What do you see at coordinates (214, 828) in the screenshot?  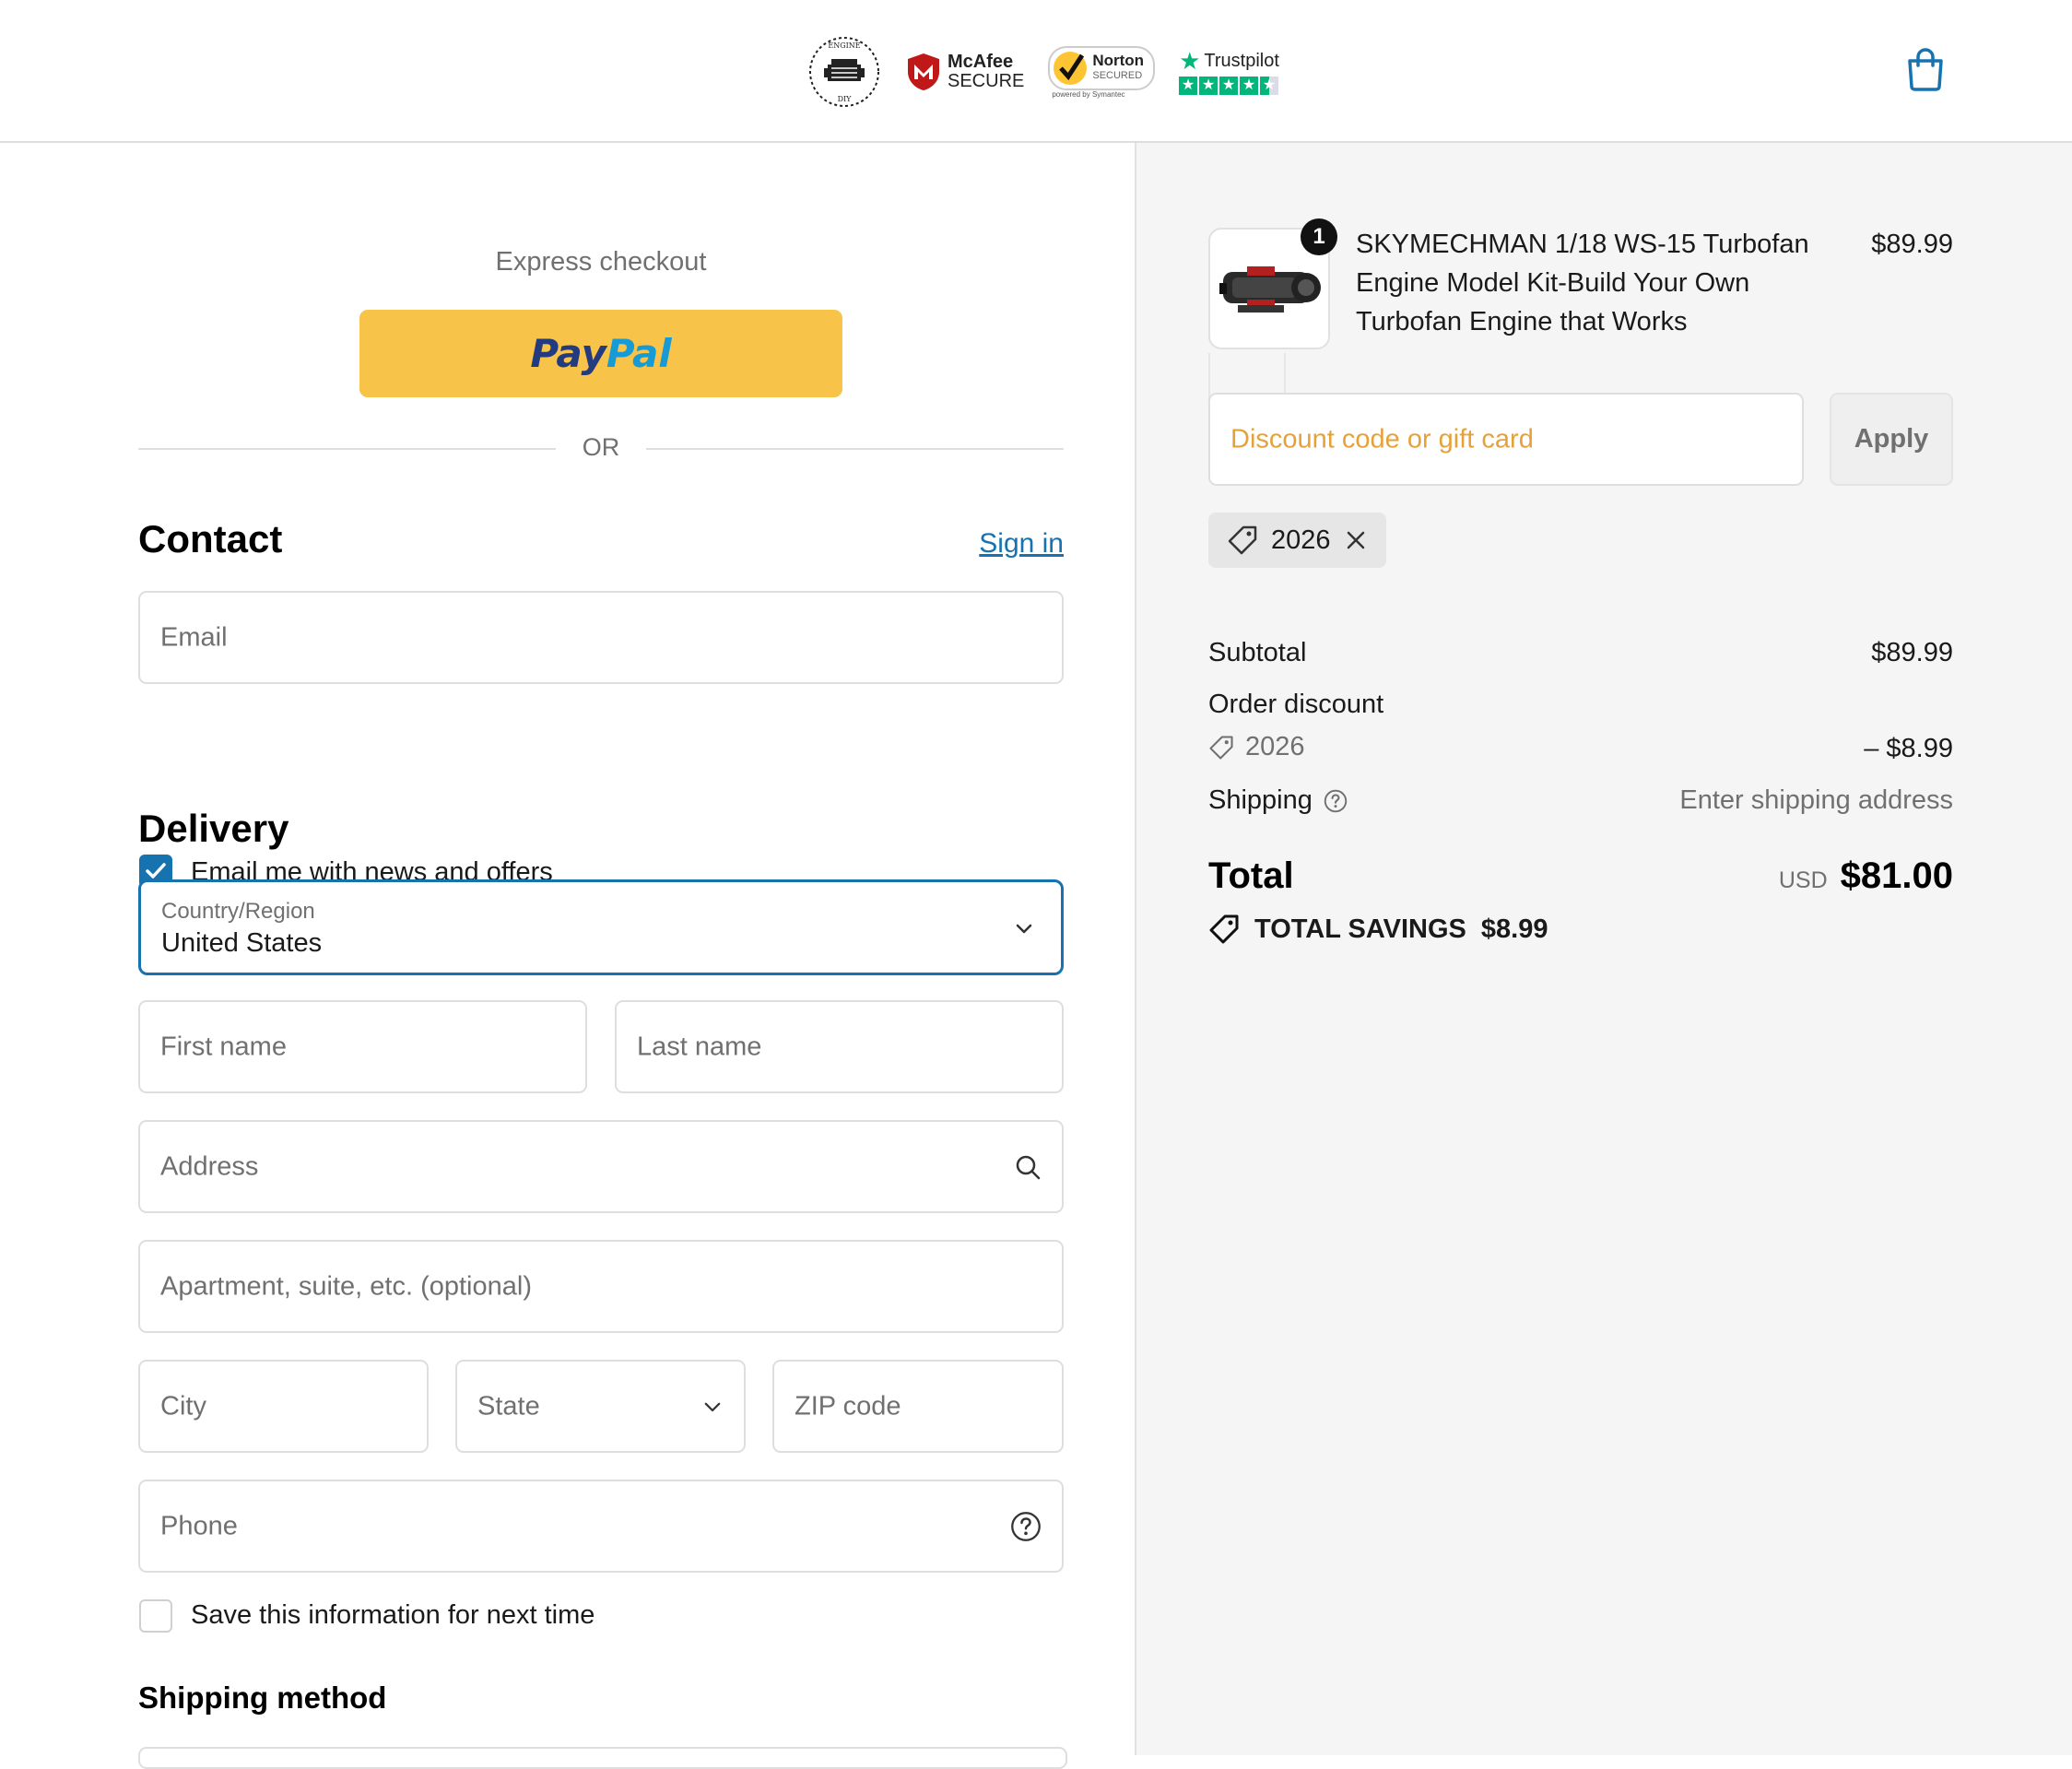 I see `delivery-heading: Delivery` at bounding box center [214, 828].